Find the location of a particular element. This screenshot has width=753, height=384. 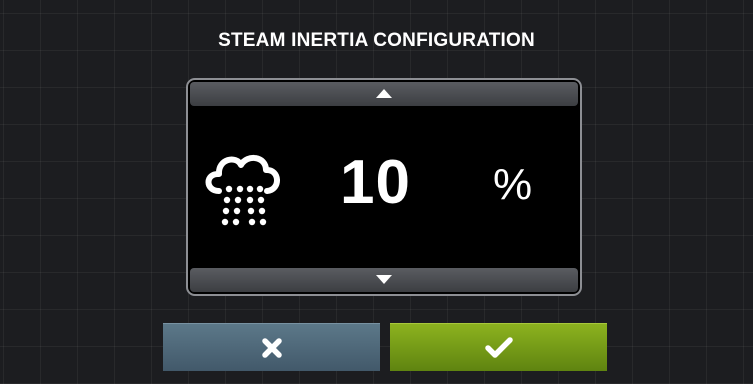

increase-button is located at coordinates (384, 94).